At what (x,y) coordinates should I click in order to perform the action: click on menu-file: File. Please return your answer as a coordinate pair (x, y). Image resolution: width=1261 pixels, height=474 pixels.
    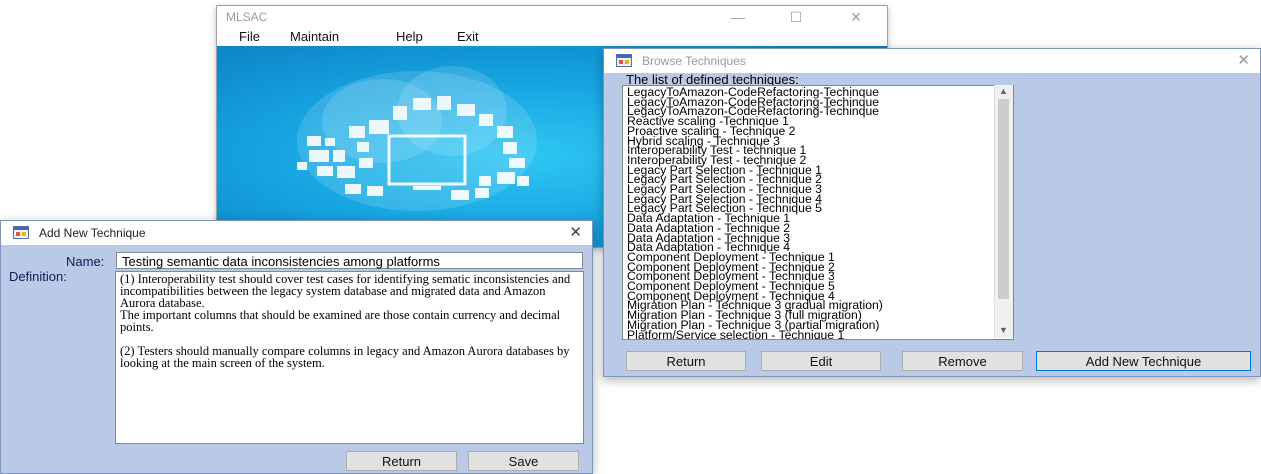
    Looking at the image, I should click on (249, 36).